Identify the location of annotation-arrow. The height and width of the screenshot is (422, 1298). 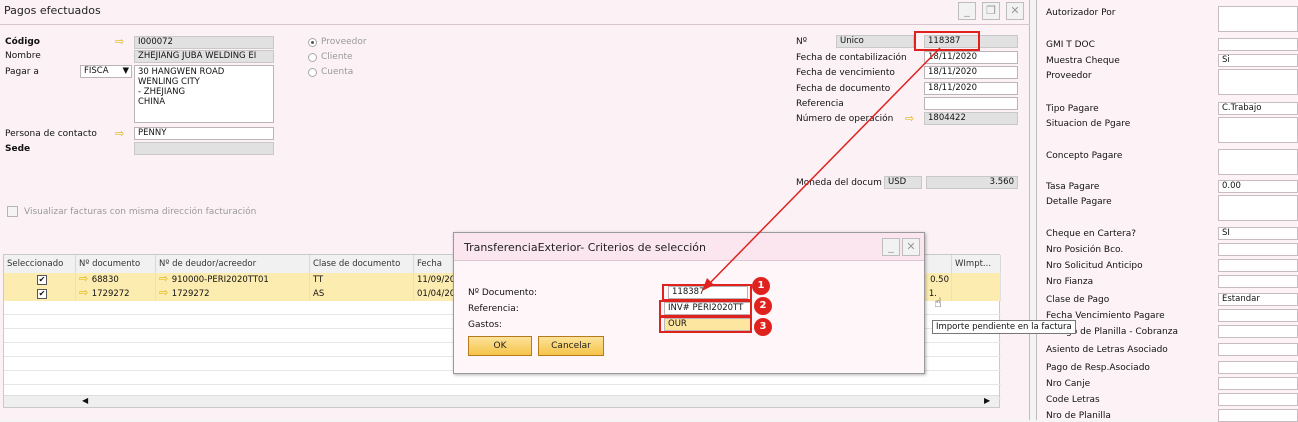
(821, 169).